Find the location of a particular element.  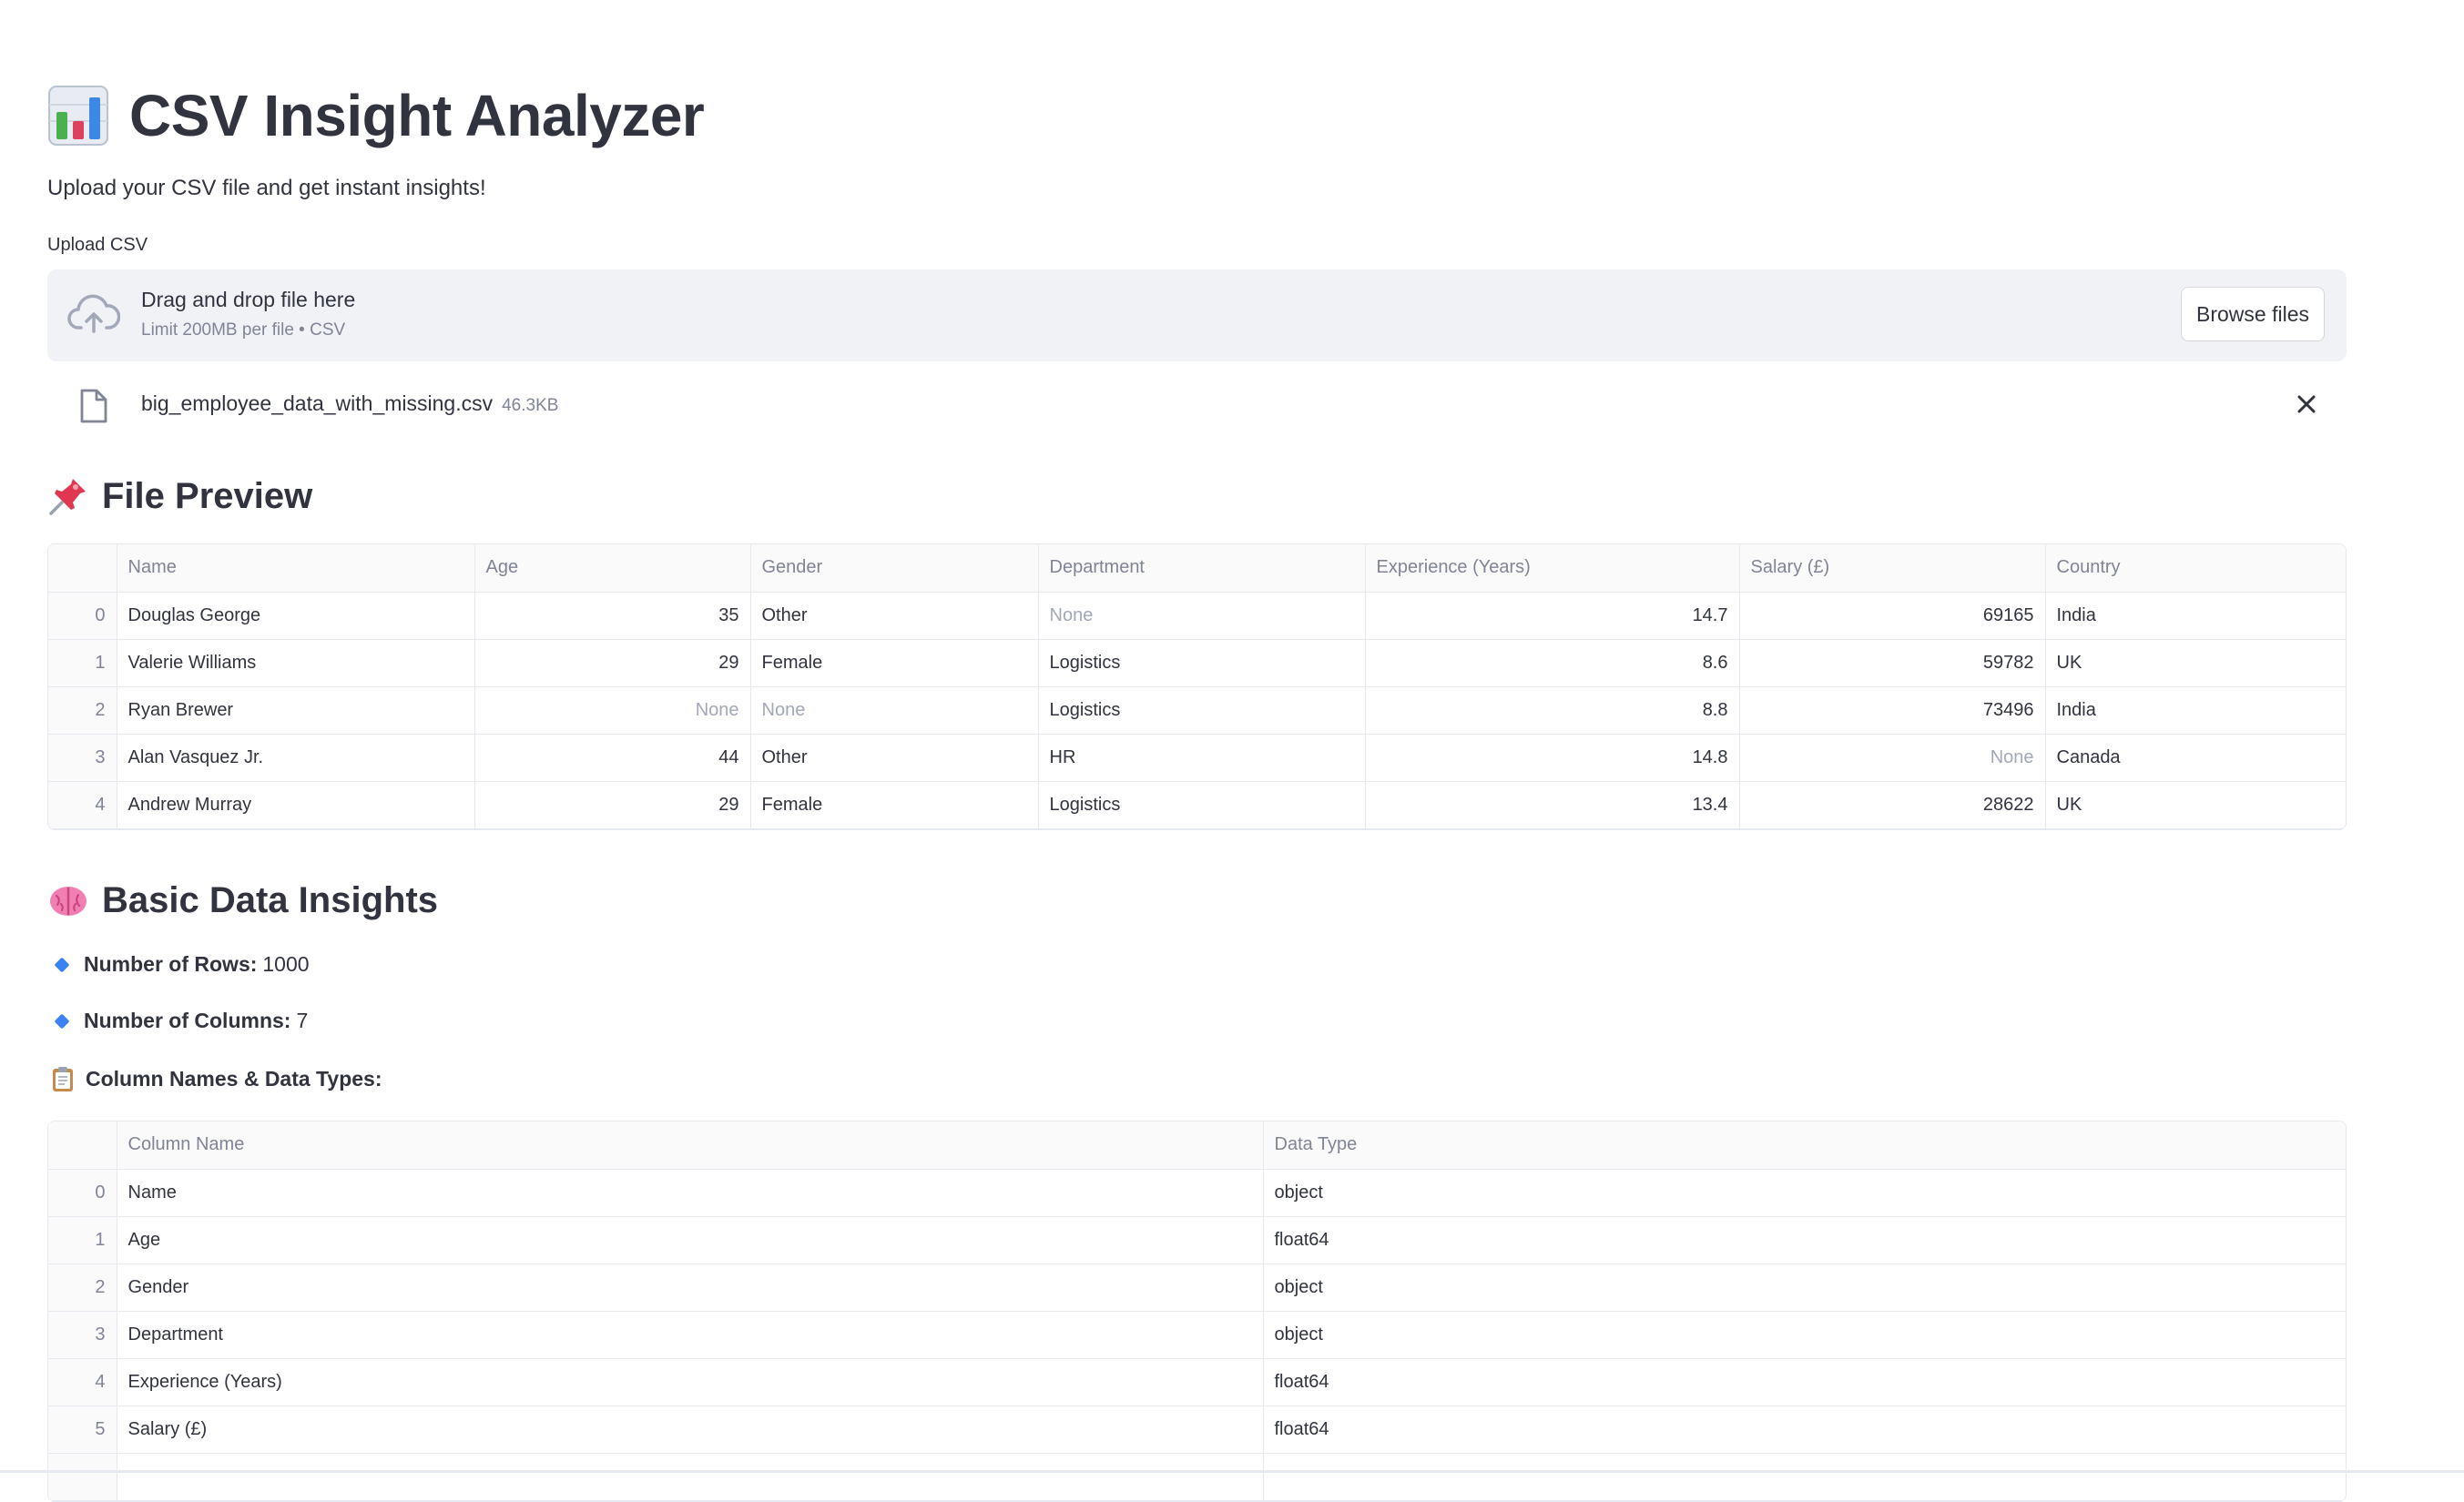

table-cell: 73496 is located at coordinates (1892, 710).